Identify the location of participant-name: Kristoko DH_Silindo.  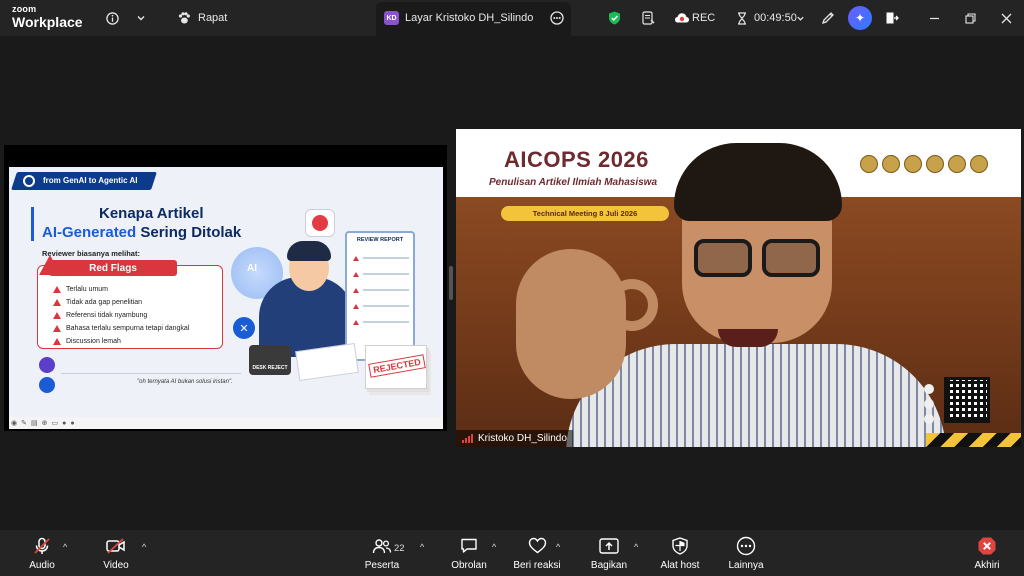
(522, 438).